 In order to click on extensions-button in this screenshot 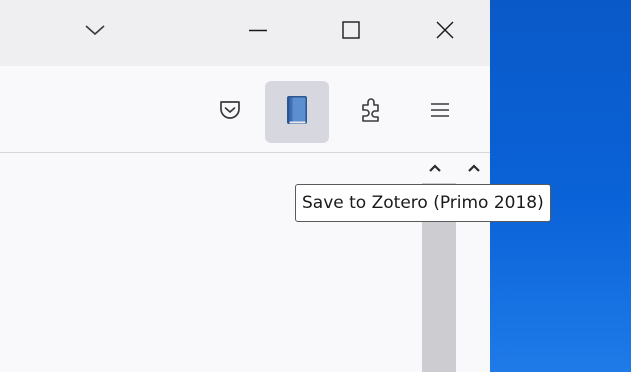, I will do `click(371, 112)`.